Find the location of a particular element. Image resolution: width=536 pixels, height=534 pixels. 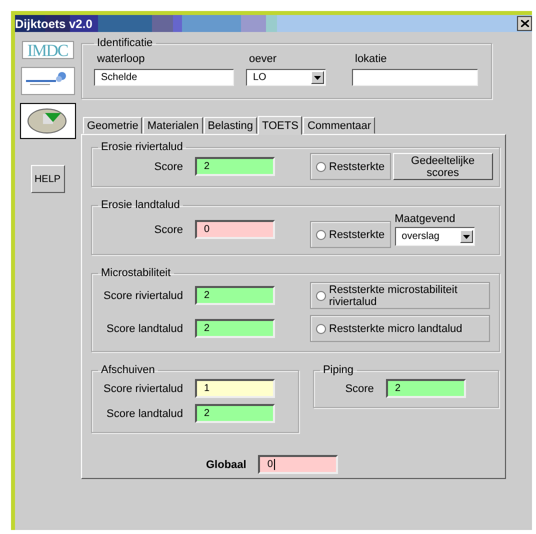

partial-scores-button: Gedeeltelijke scores is located at coordinates (442, 166).